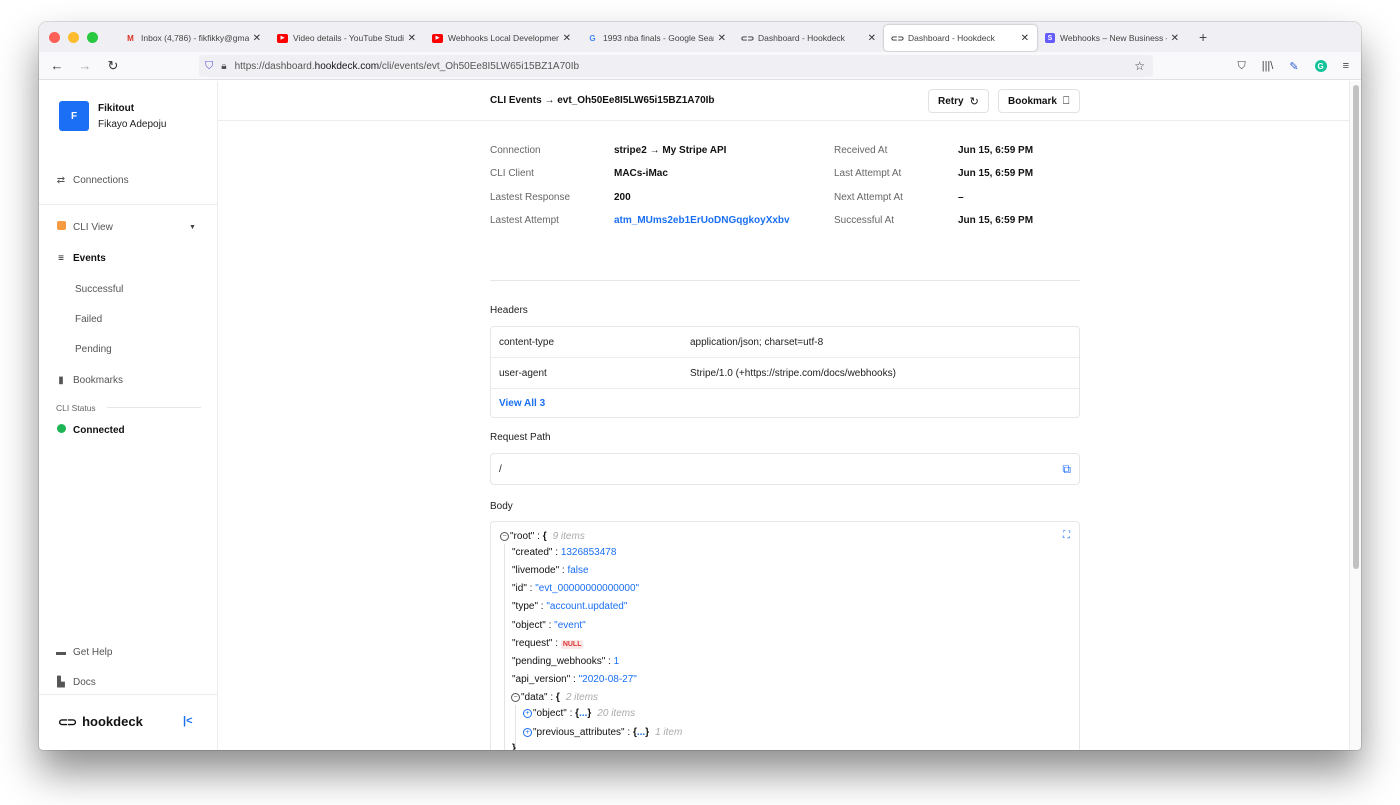  I want to click on json-field-line: "livemode" : false, so click(550, 570).